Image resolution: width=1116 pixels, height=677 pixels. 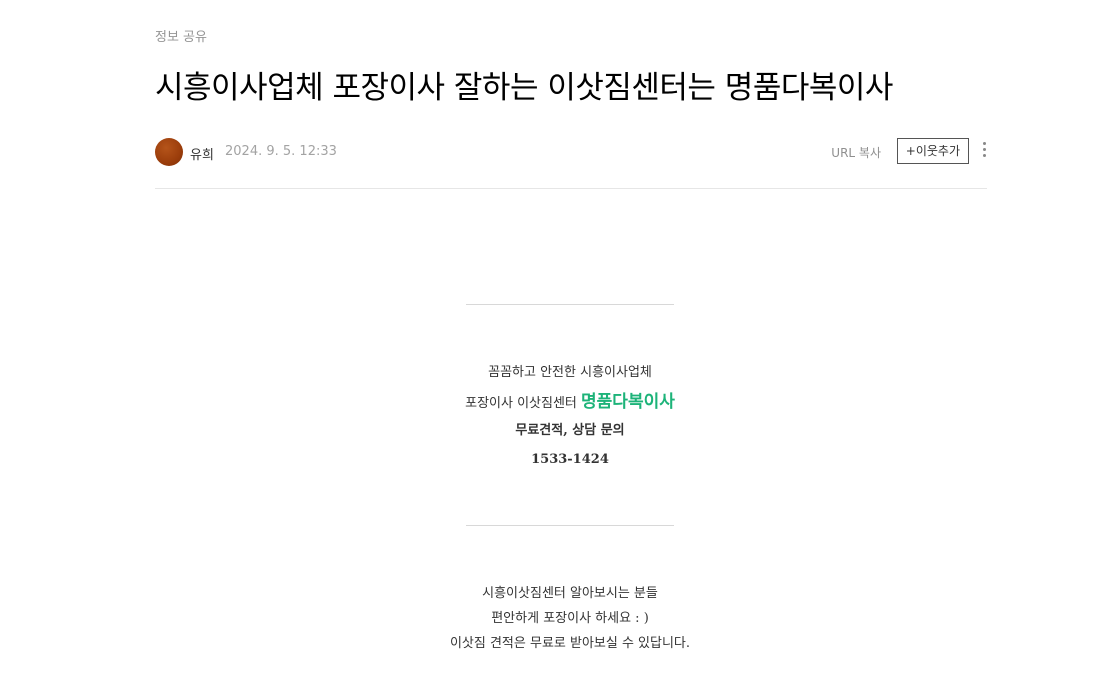 I want to click on brand-highlight: 명품다복이사, so click(x=628, y=402).